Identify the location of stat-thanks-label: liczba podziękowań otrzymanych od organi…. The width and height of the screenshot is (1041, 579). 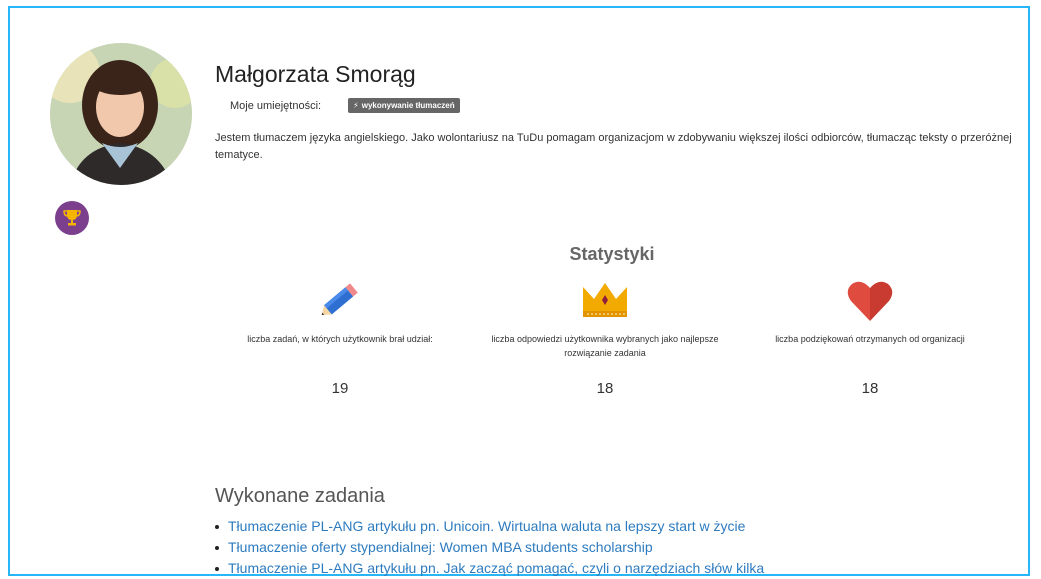
(870, 339).